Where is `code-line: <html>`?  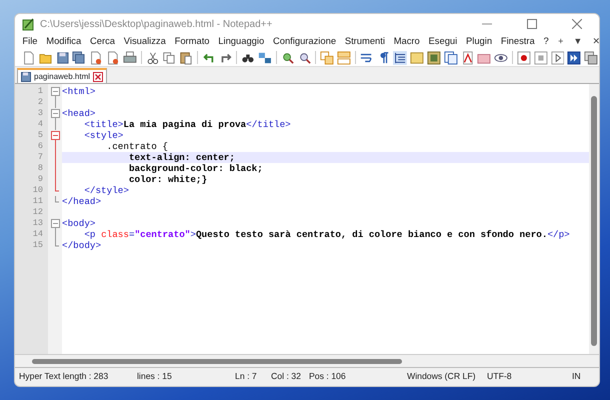 code-line: <html> is located at coordinates (79, 91).